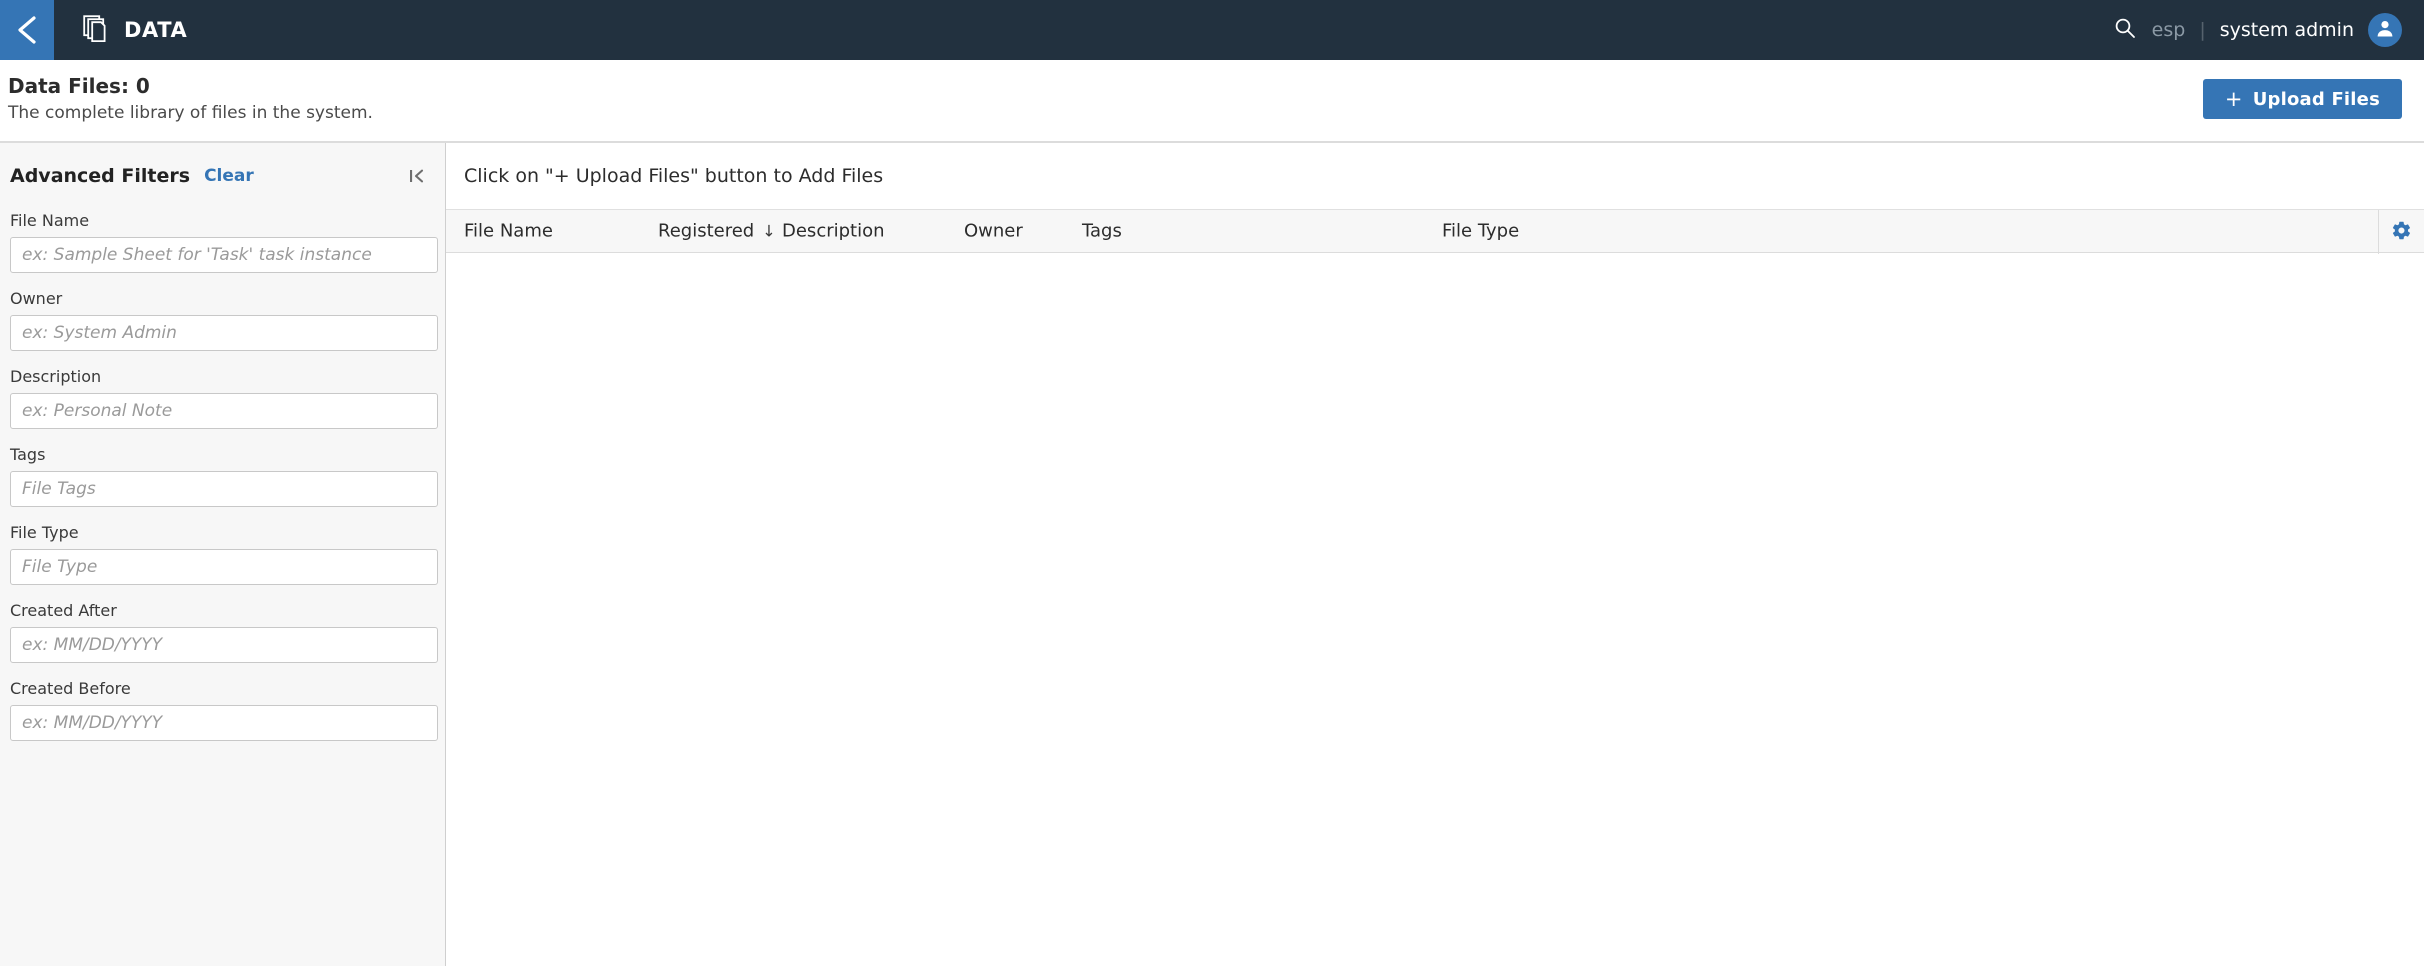 Image resolution: width=2424 pixels, height=966 pixels. I want to click on app-header-actions: esp | system admin, so click(2266, 30).